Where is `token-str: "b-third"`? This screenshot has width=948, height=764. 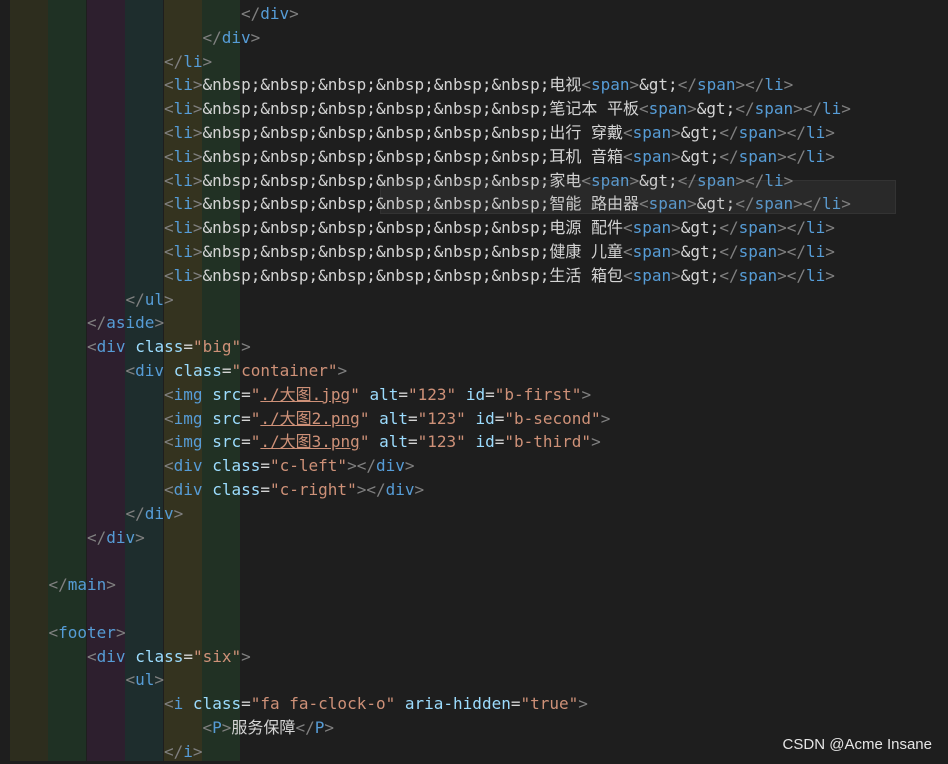
token-str: "b-third" is located at coordinates (548, 442).